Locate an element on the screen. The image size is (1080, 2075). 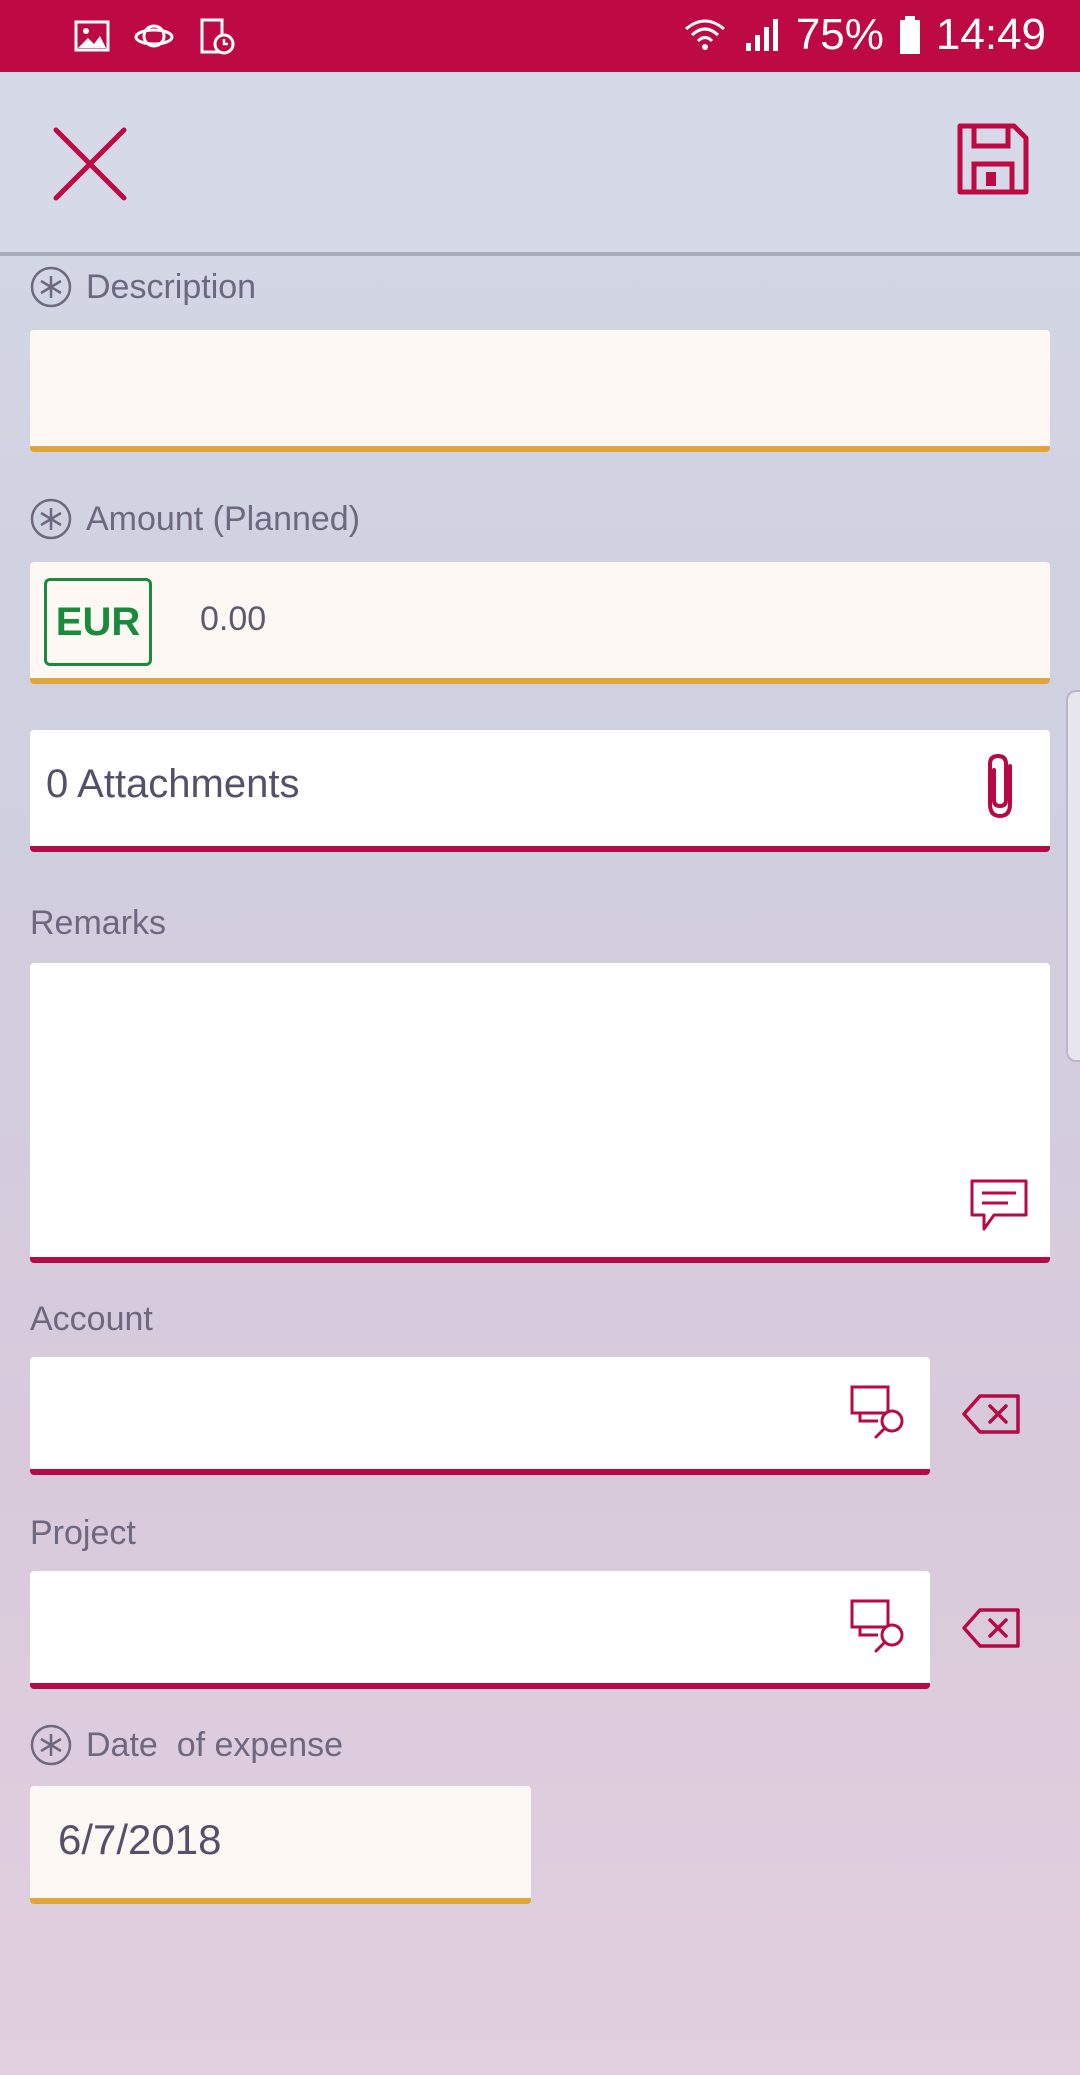
date-label-row: Date of expense is located at coordinates (186, 1745).